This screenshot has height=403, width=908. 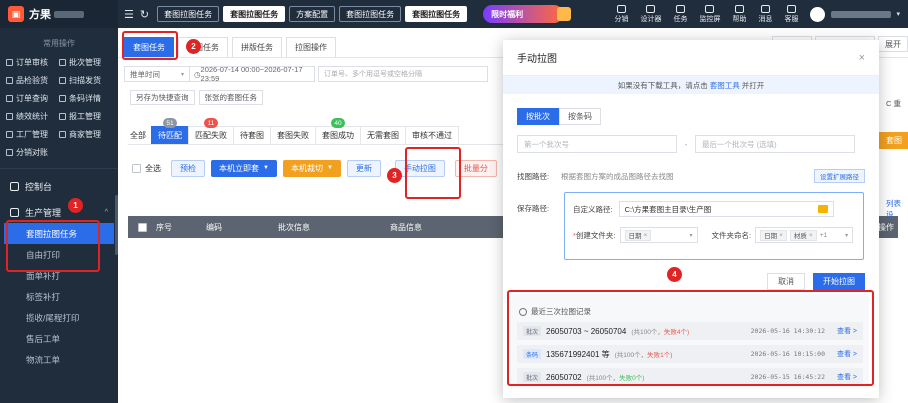 I want to click on create-folder-select: 日期 × ▾, so click(x=658, y=235).